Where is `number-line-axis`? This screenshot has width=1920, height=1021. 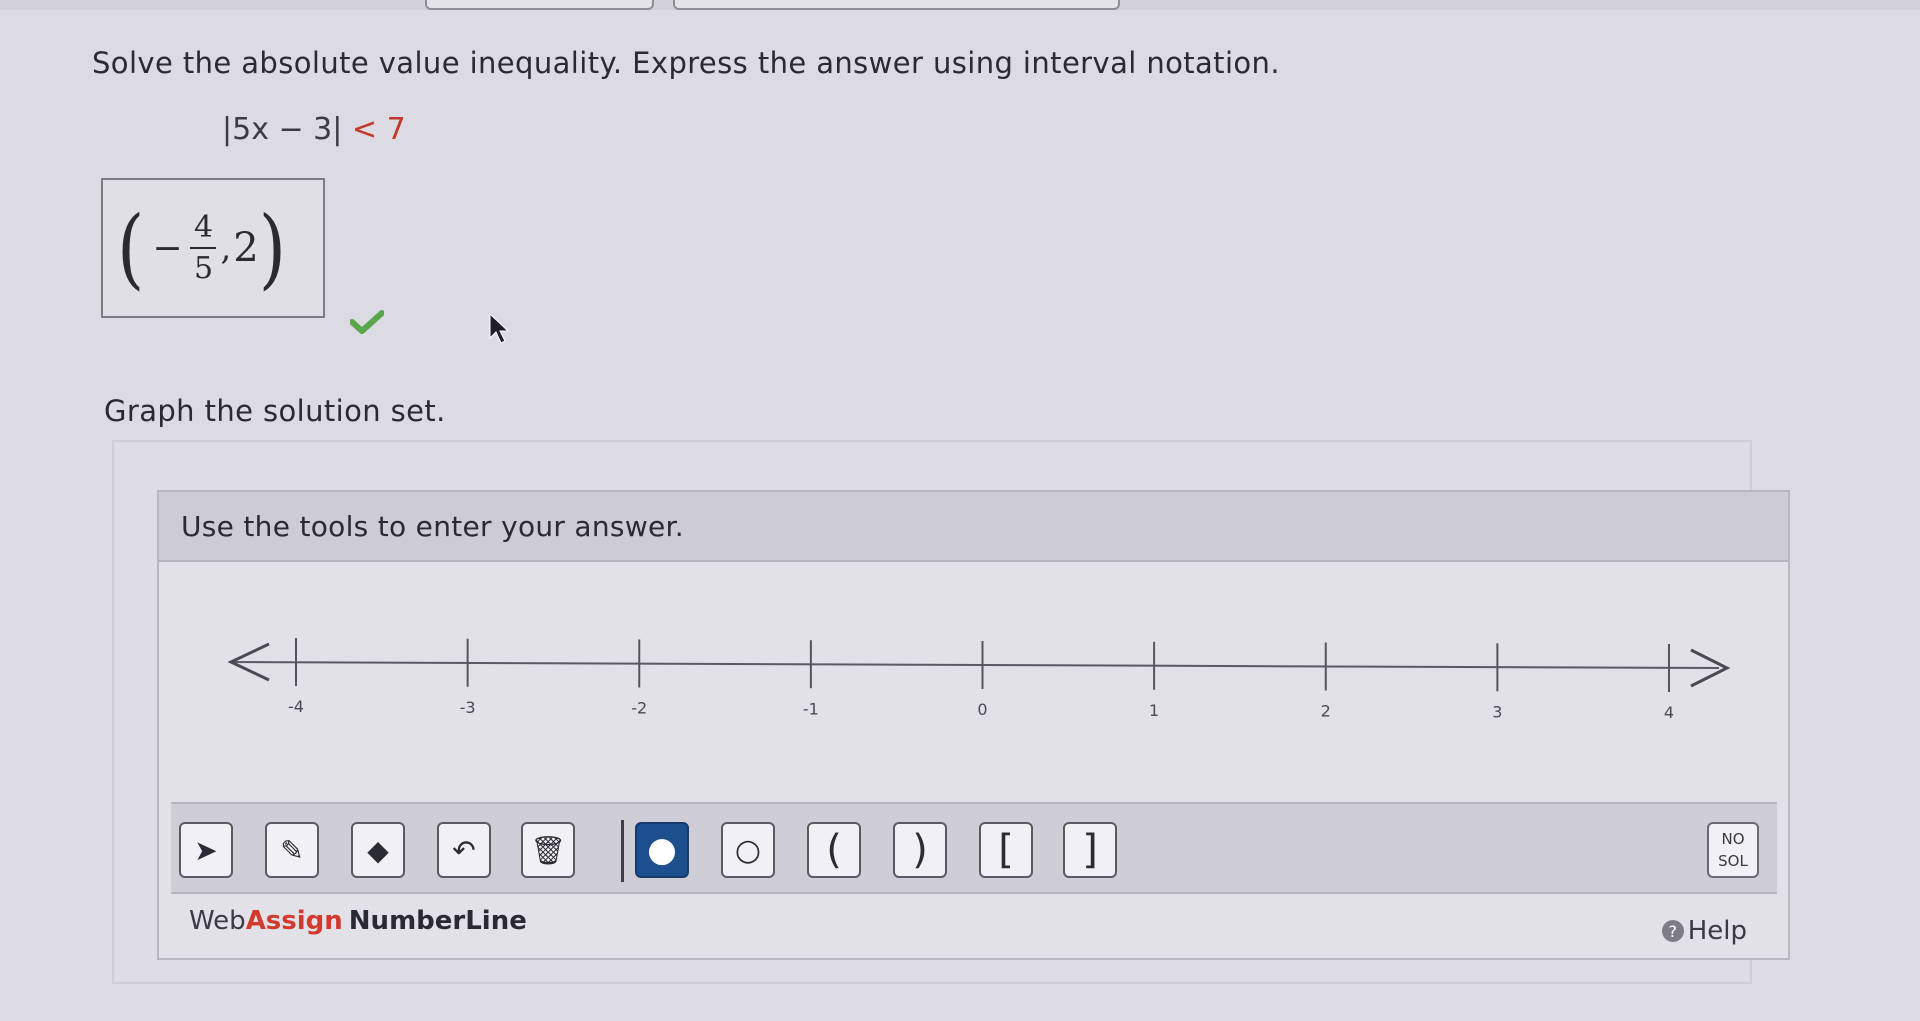
number-line-axis is located at coordinates (974, 665).